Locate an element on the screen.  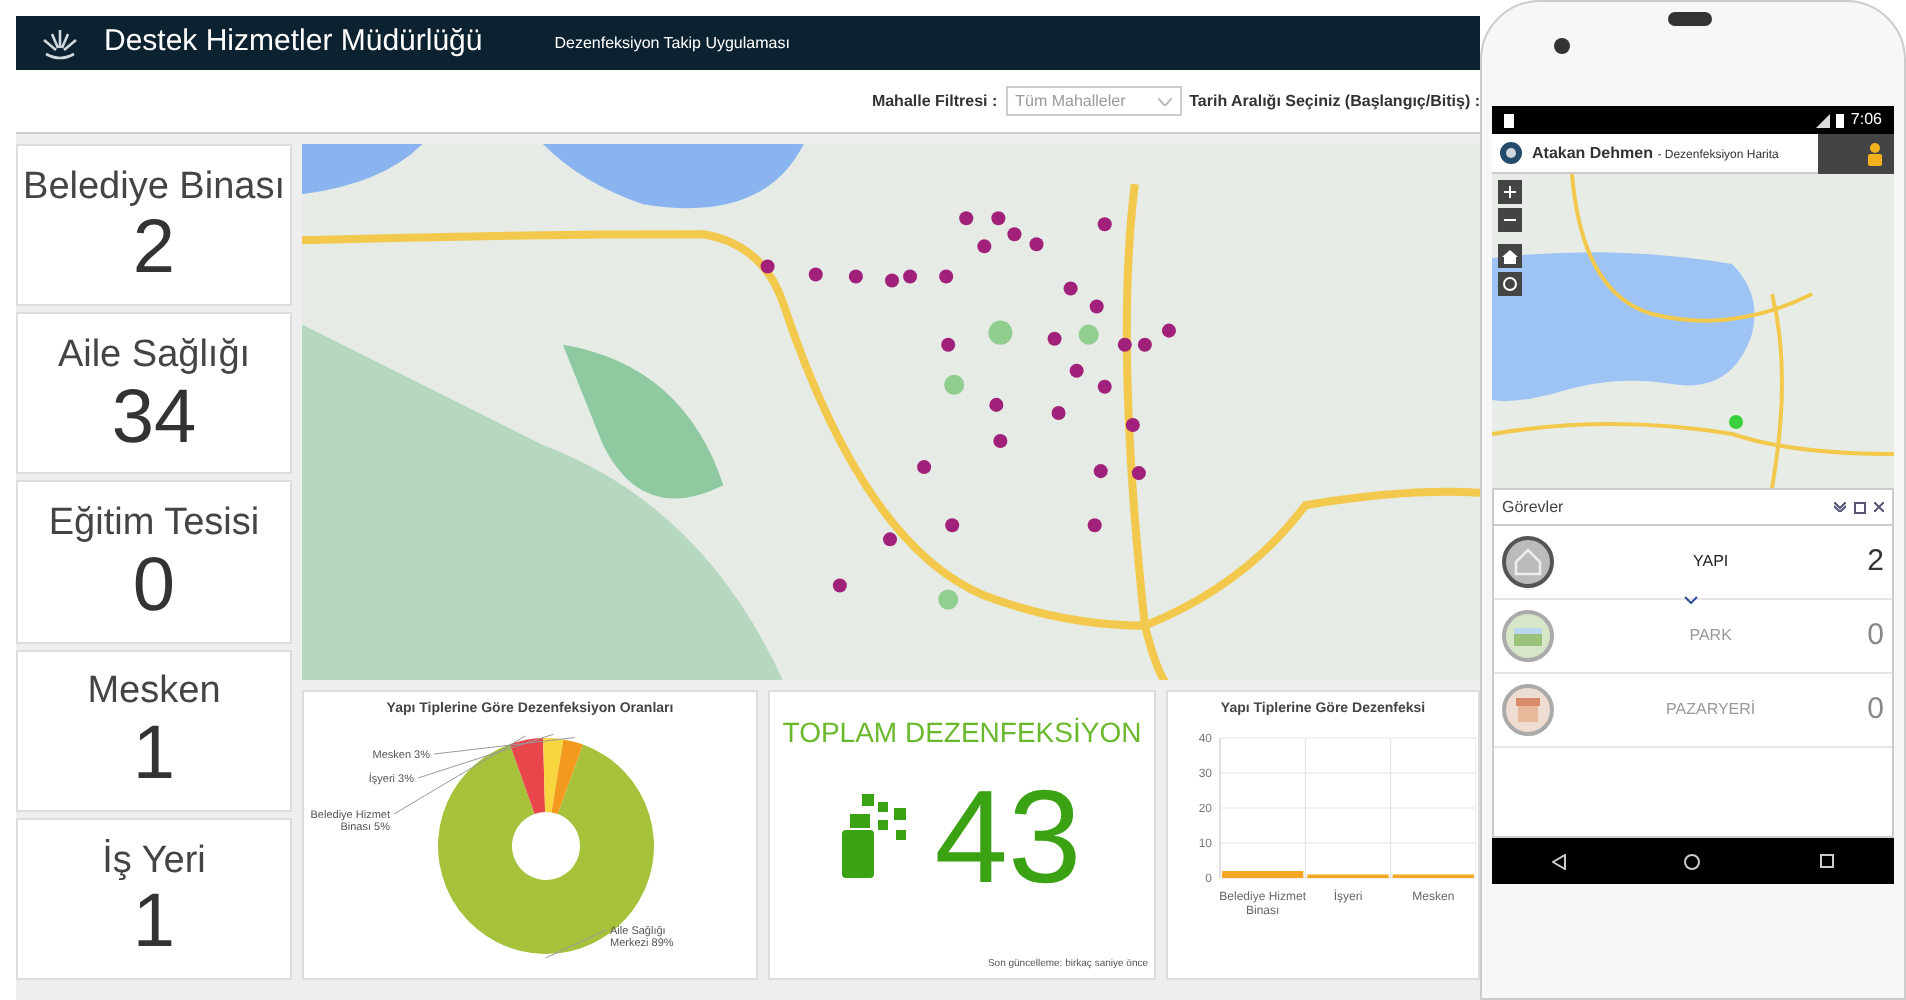
locate-button is located at coordinates (1510, 284).